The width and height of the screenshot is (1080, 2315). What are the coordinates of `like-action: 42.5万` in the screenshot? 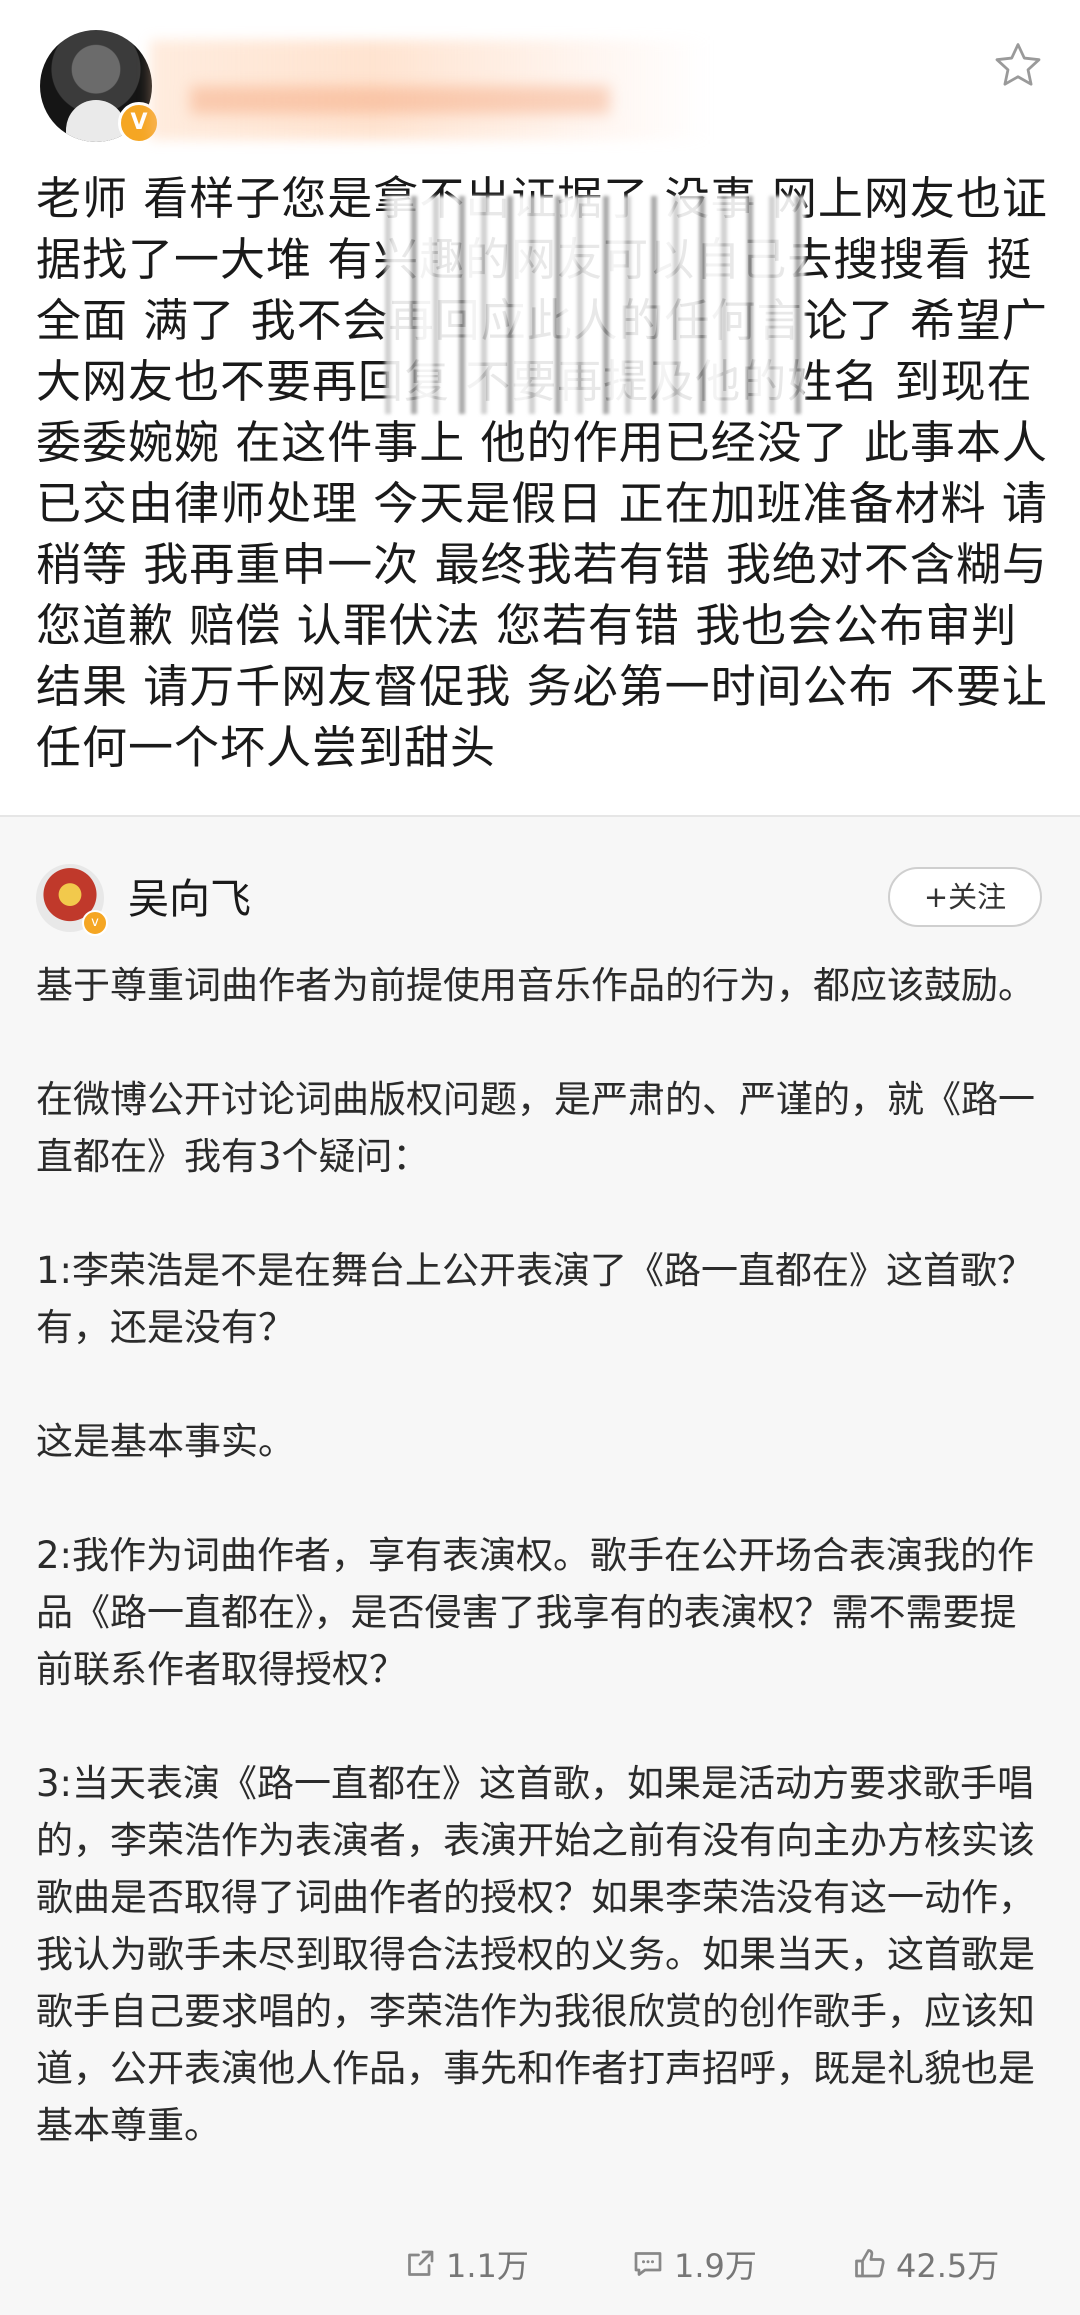 It's located at (925, 2264).